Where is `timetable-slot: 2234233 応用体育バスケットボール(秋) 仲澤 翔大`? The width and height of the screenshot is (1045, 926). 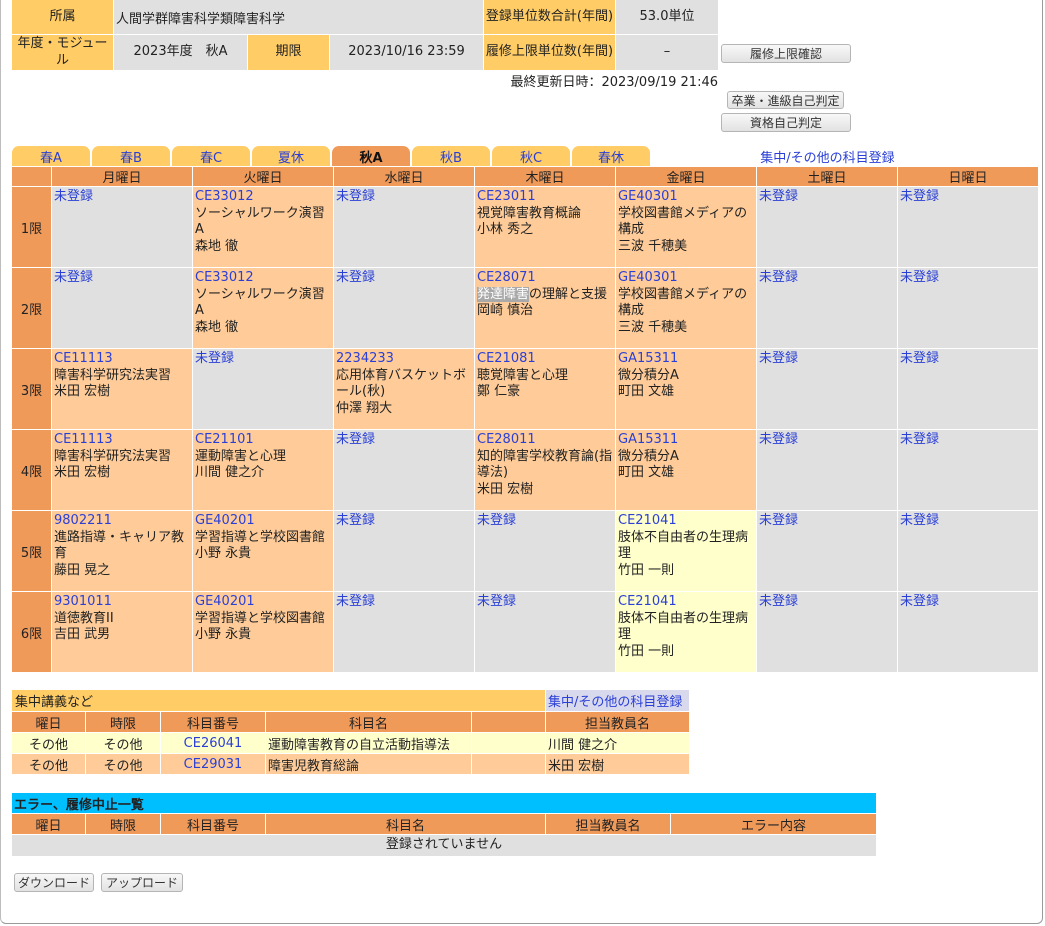 timetable-slot: 2234233 応用体育バスケットボール(秋) 仲澤 翔大 is located at coordinates (404, 389).